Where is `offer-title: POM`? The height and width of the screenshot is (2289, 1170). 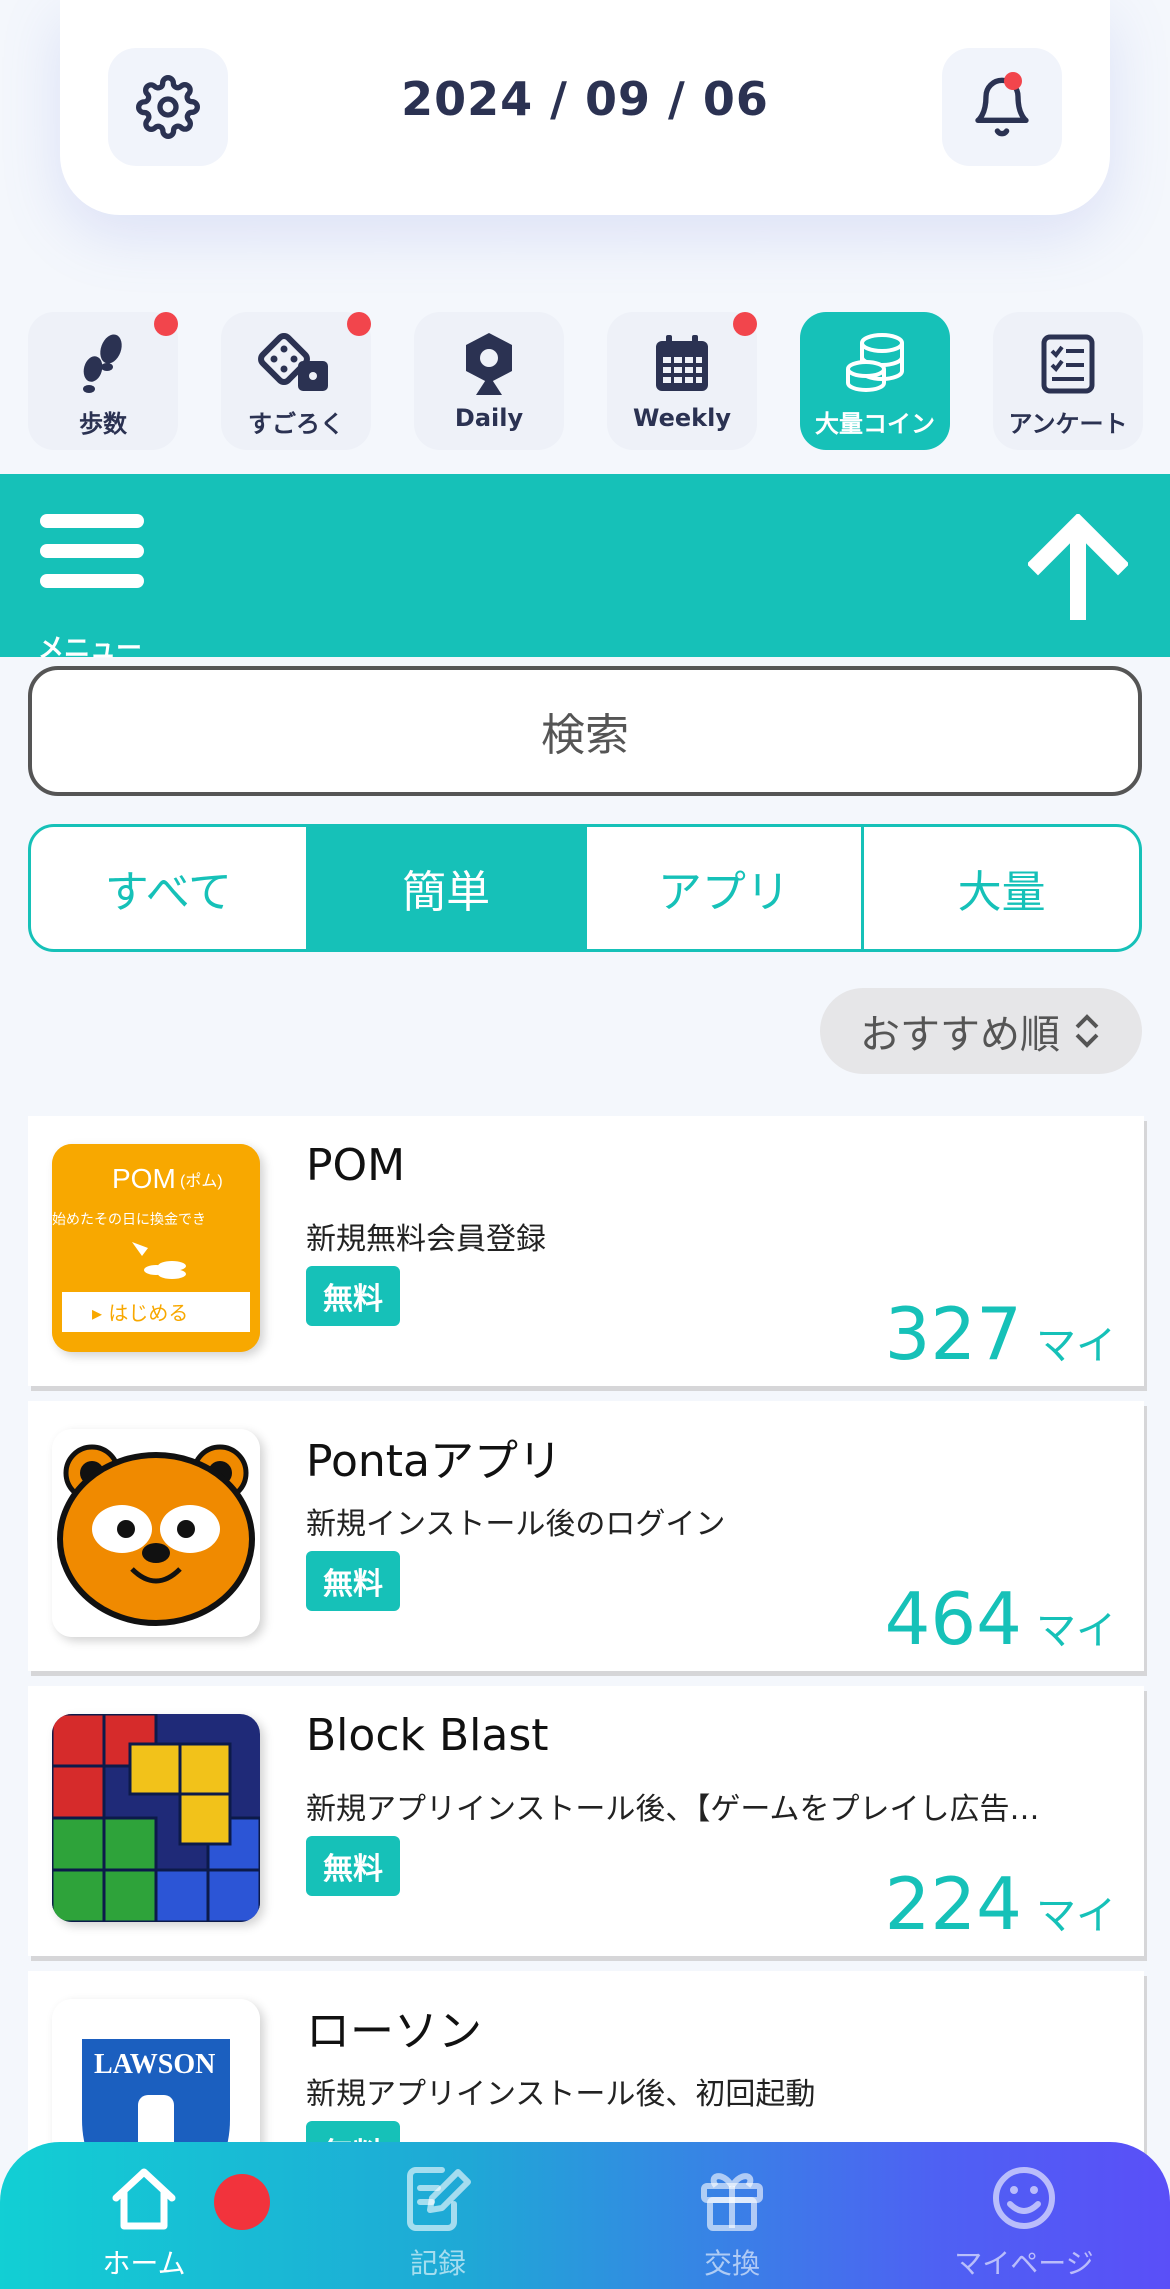
offer-title: POM is located at coordinates (356, 1165).